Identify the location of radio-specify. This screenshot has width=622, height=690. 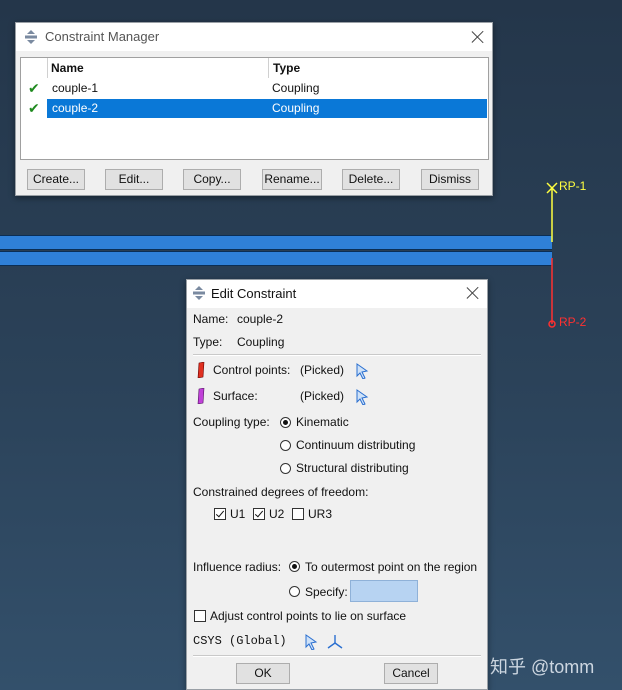
(294, 591).